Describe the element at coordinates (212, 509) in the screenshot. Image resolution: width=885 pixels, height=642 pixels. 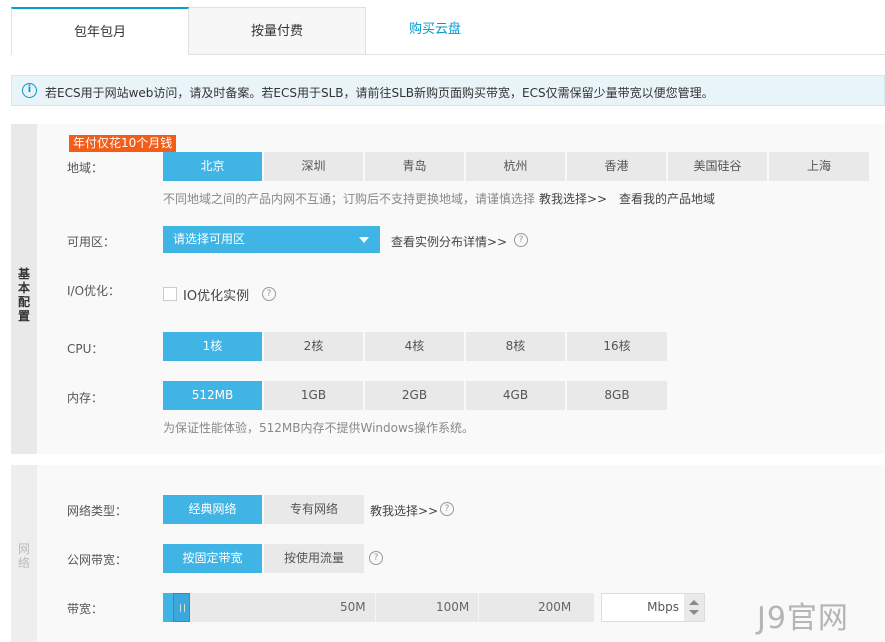
I see `network-type-option: 经典网络` at that location.